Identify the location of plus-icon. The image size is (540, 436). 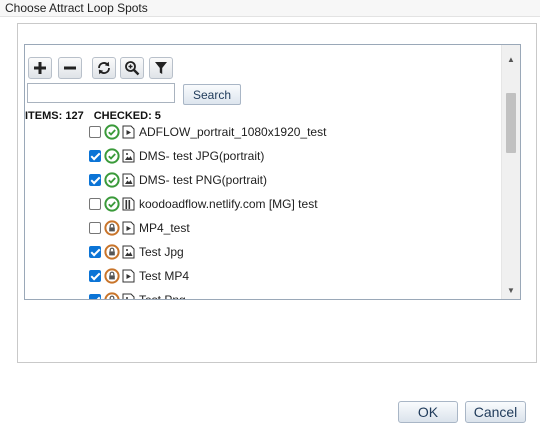
(40, 68).